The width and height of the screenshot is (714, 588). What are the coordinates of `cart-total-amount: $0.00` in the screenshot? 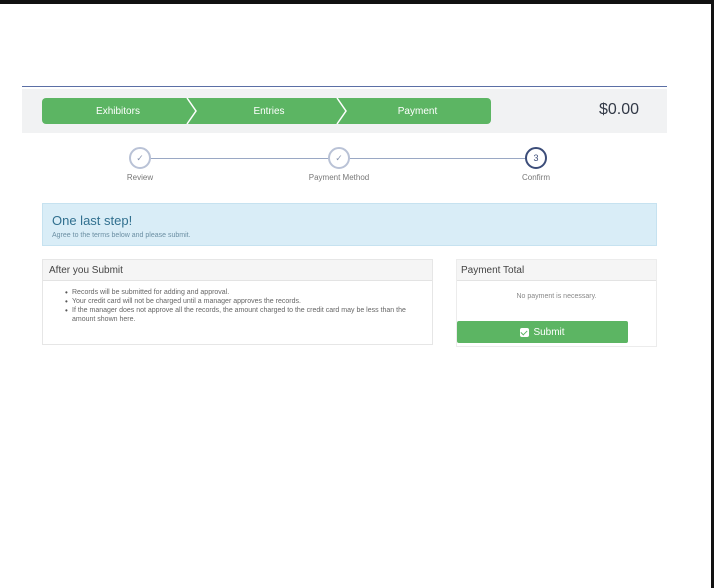 It's located at (618, 109).